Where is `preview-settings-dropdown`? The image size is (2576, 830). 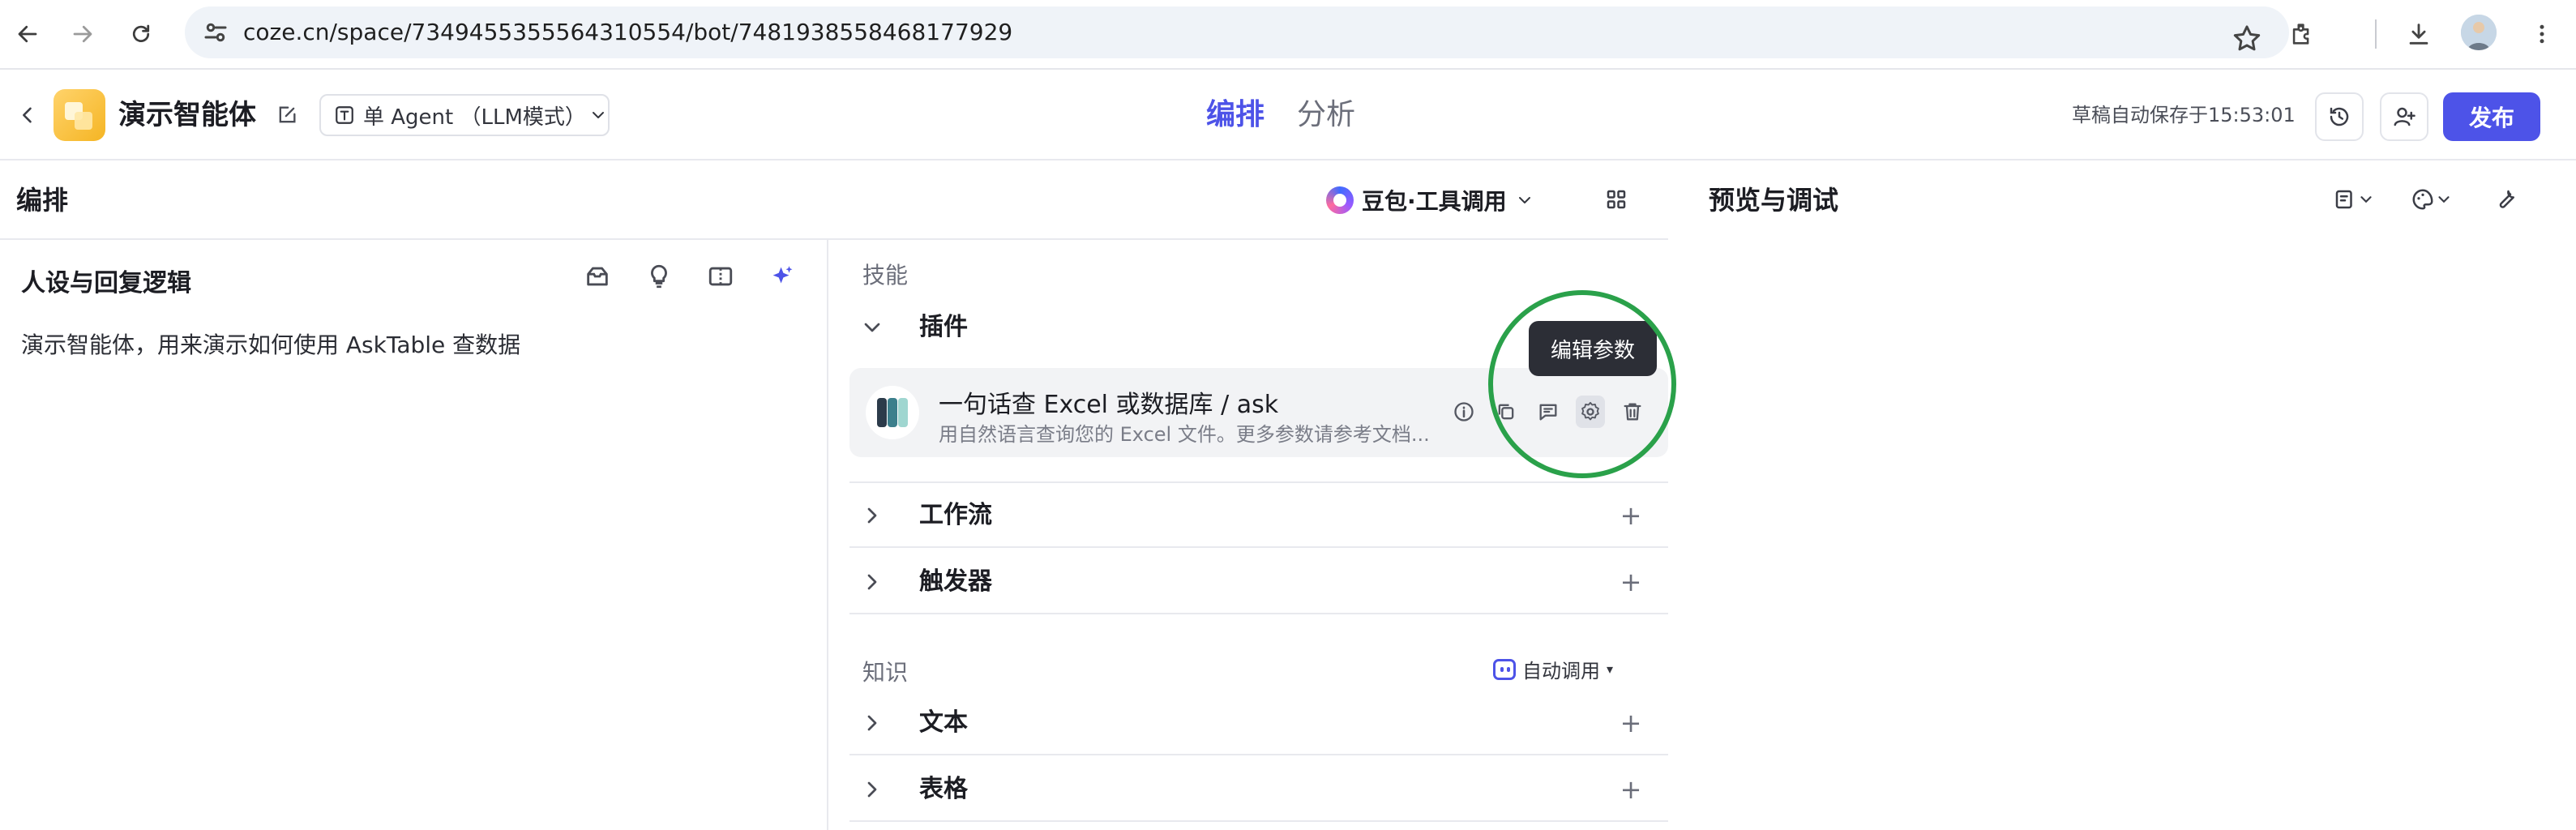
preview-settings-dropdown is located at coordinates (2354, 199).